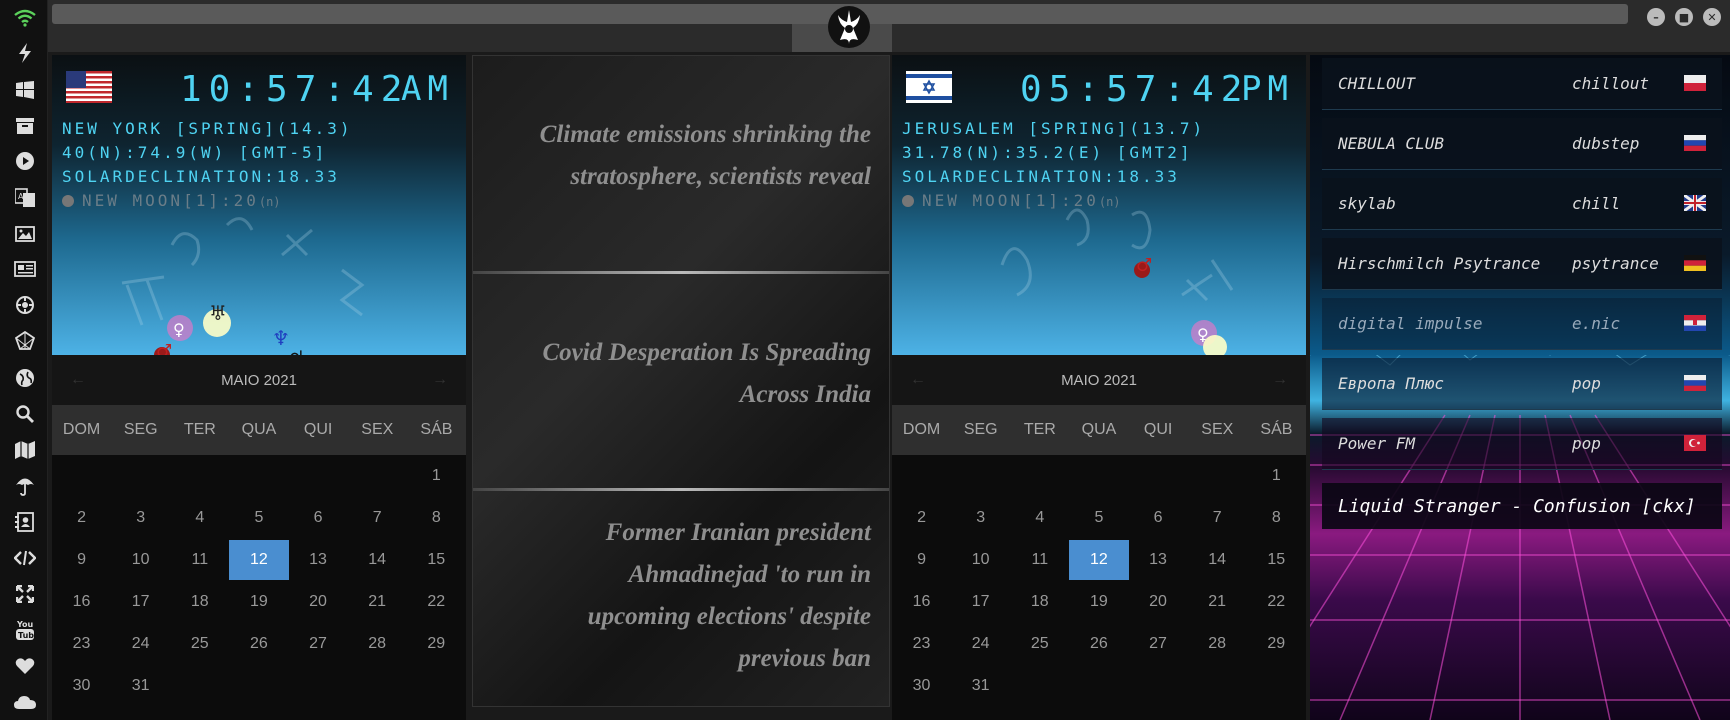 Image resolution: width=1730 pixels, height=720 pixels. Describe the element at coordinates (25, 126) in the screenshot. I see `archive-icon` at that location.